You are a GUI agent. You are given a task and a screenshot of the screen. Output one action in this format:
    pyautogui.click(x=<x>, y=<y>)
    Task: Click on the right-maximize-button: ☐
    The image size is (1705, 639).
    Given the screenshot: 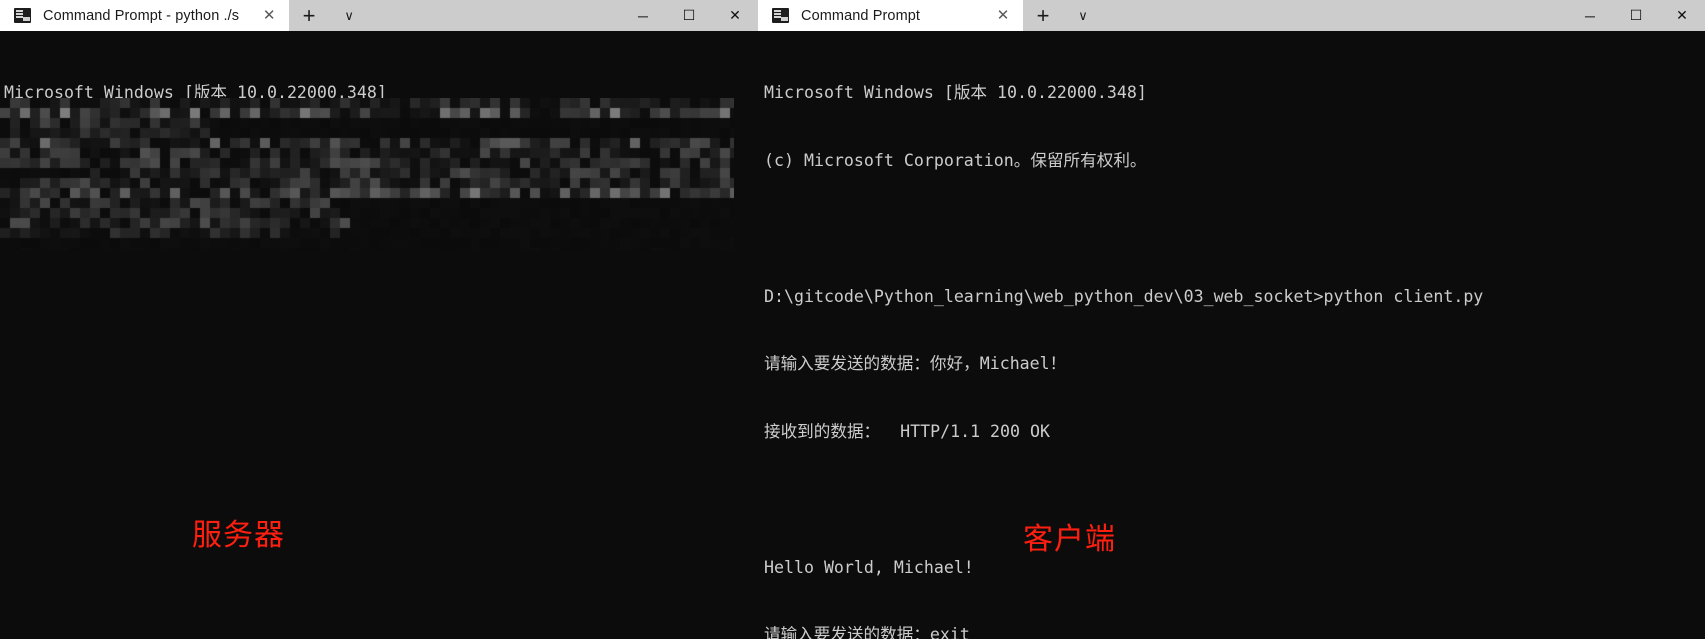 What is the action you would take?
    pyautogui.click(x=1636, y=15)
    